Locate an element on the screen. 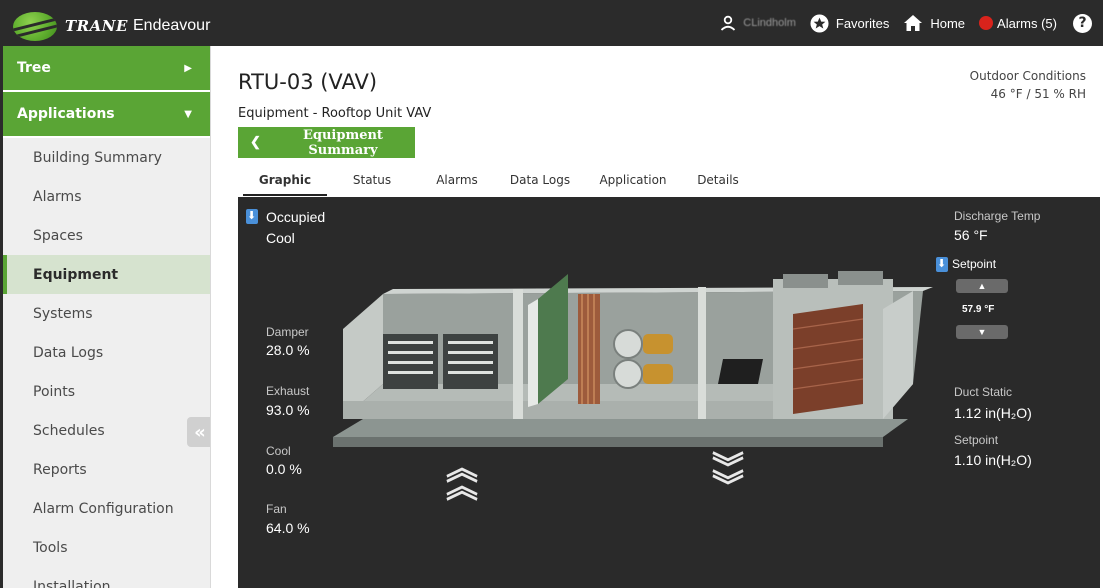  sidebar-item-schedules: Schedules is located at coordinates (106, 430).